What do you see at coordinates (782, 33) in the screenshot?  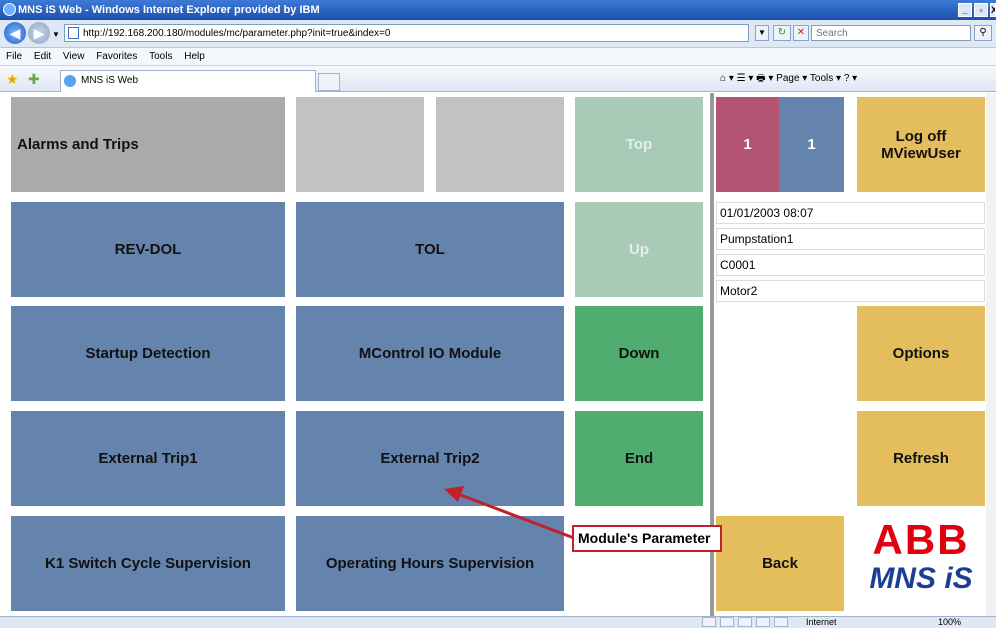 I see `refresh-icon: ↻` at bounding box center [782, 33].